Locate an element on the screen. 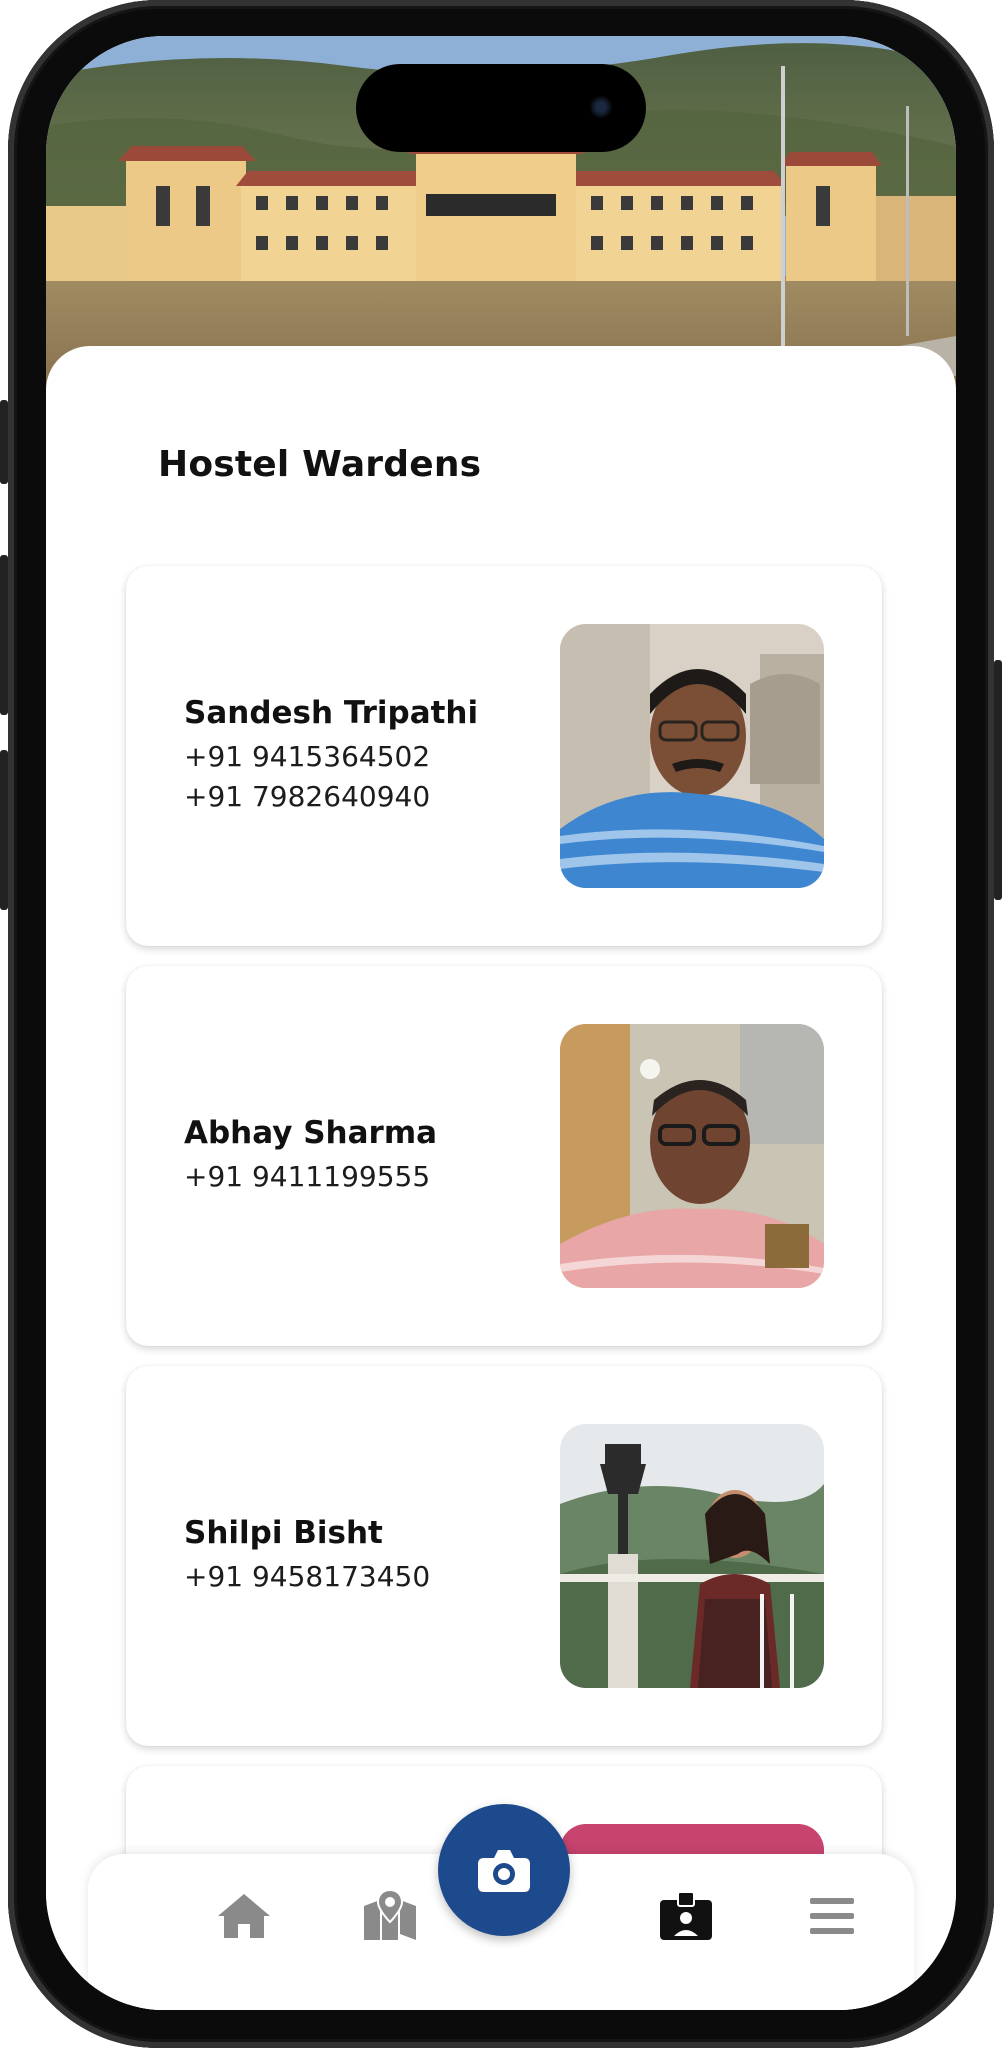 The image size is (1002, 2048). warden-name: Abhay Sharma is located at coordinates (311, 1133).